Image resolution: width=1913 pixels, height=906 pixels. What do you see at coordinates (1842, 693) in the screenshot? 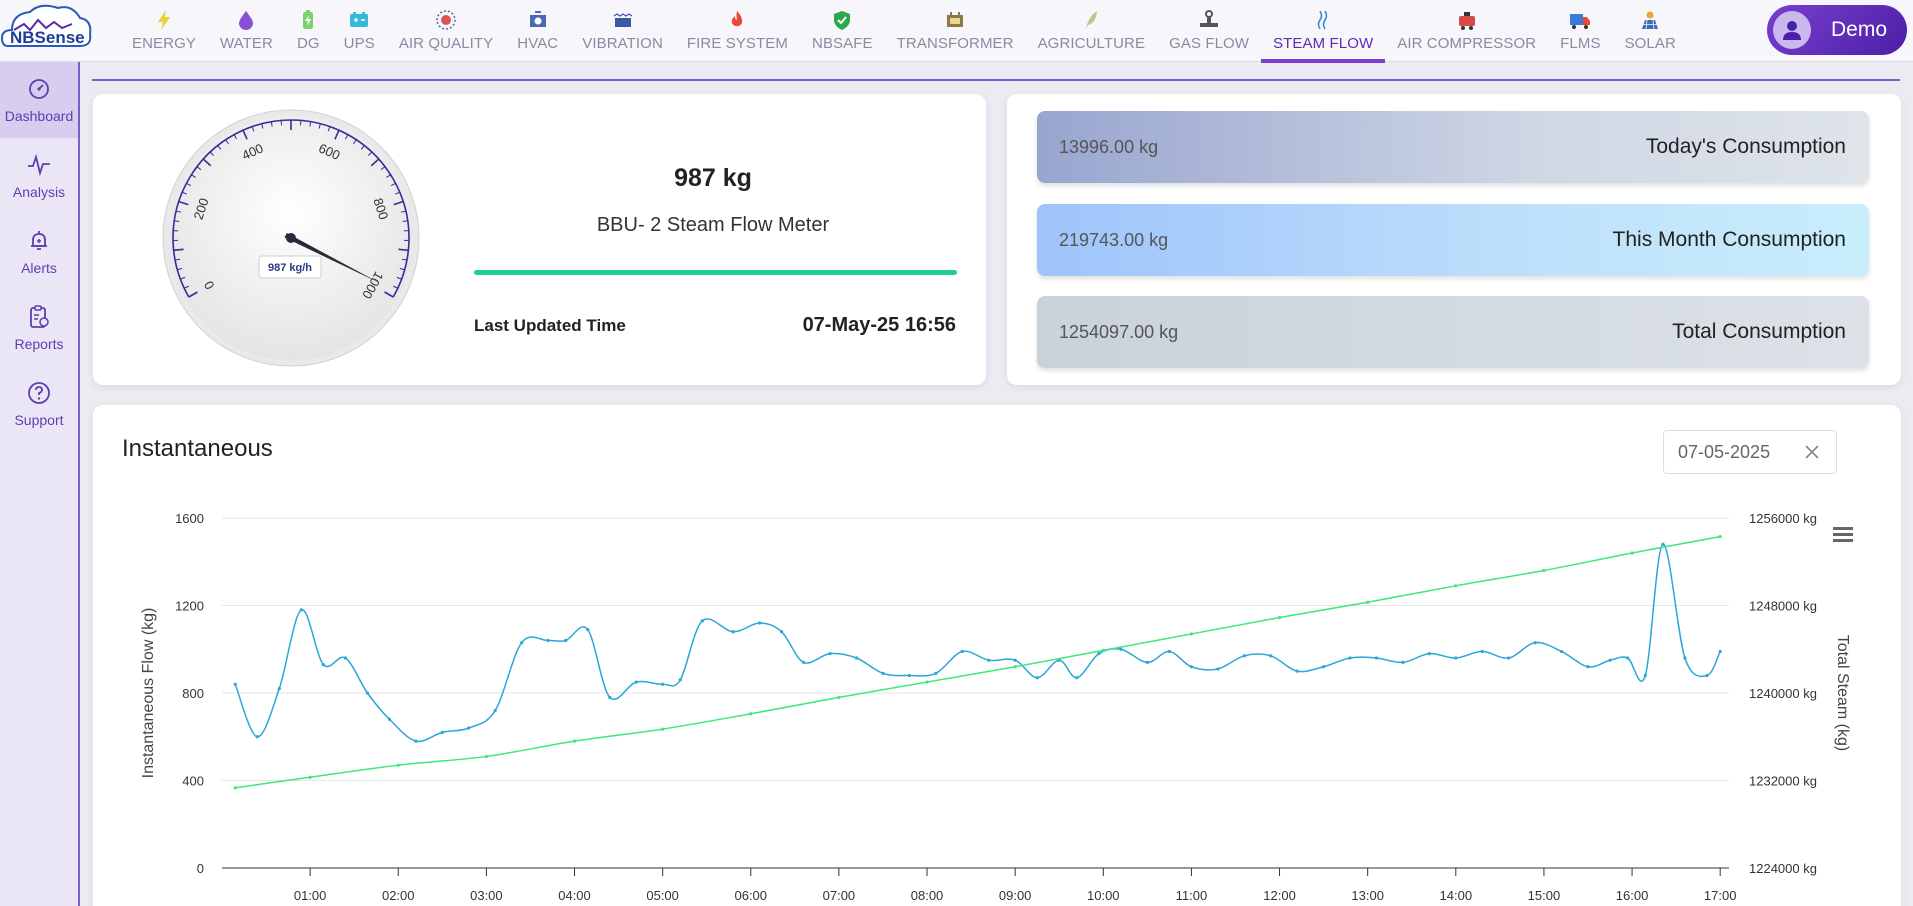
I see `y2-axis-title: Total Steam (kg)` at bounding box center [1842, 693].